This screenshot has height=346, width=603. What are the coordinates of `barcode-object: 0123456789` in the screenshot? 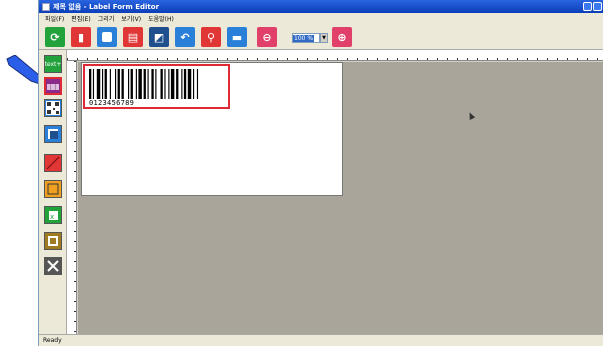 It's located at (156, 86).